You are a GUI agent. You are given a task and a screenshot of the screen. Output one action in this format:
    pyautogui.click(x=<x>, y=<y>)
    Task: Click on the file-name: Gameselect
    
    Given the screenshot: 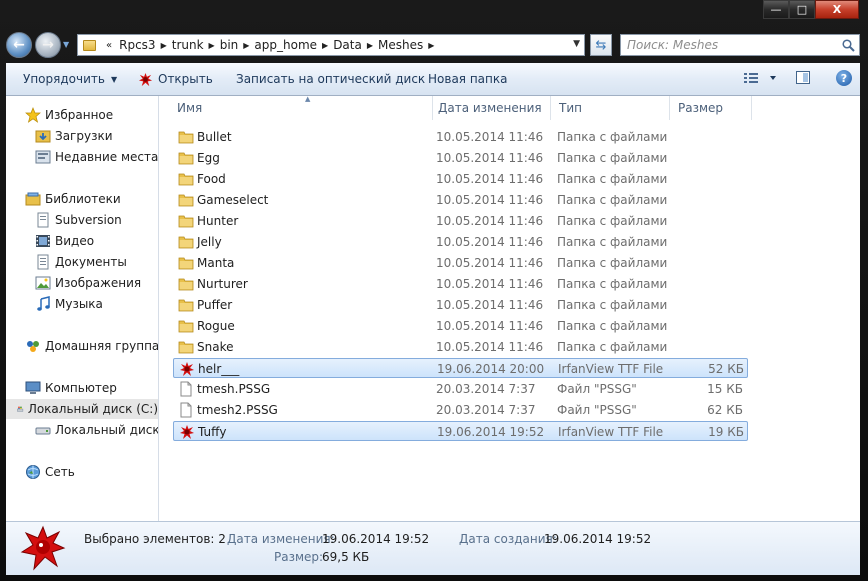 What is the action you would take?
    pyautogui.click(x=233, y=200)
    